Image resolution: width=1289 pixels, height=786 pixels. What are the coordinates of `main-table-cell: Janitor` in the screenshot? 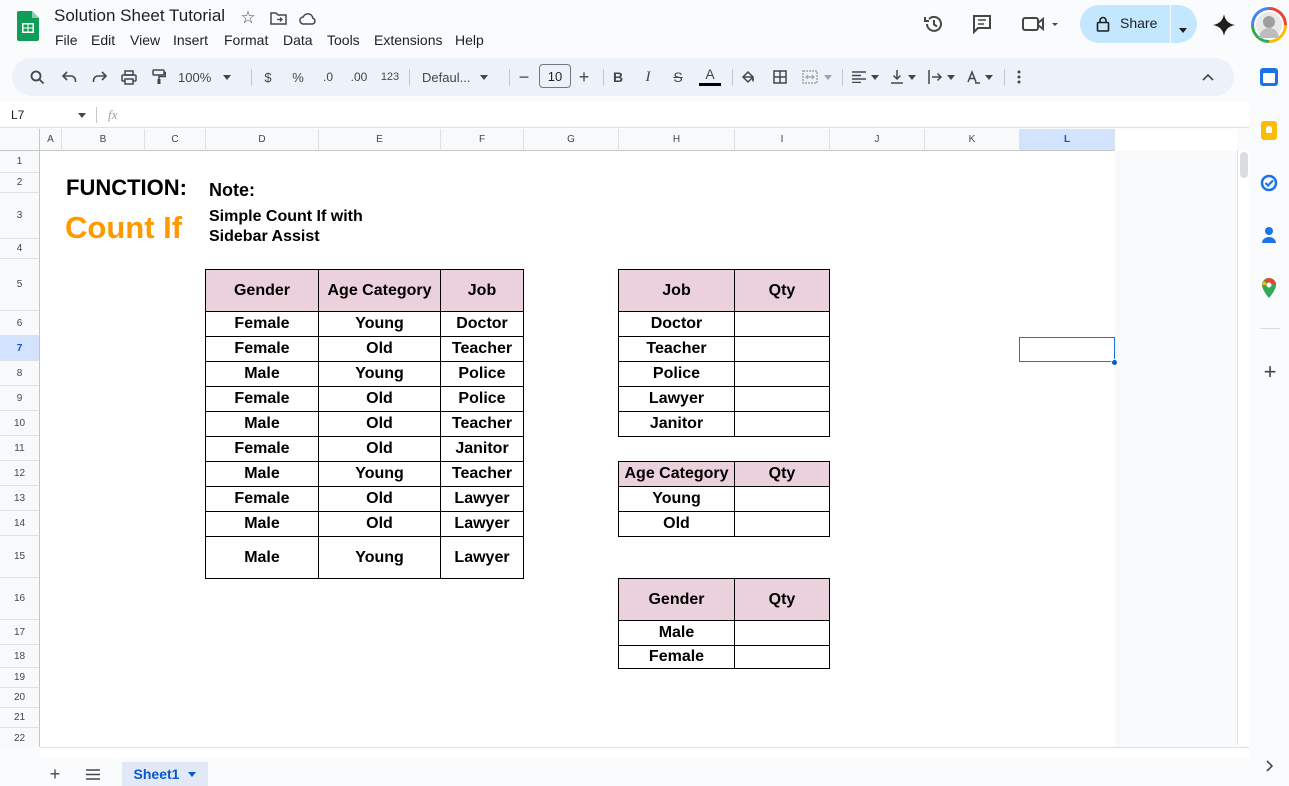 It's located at (482, 449).